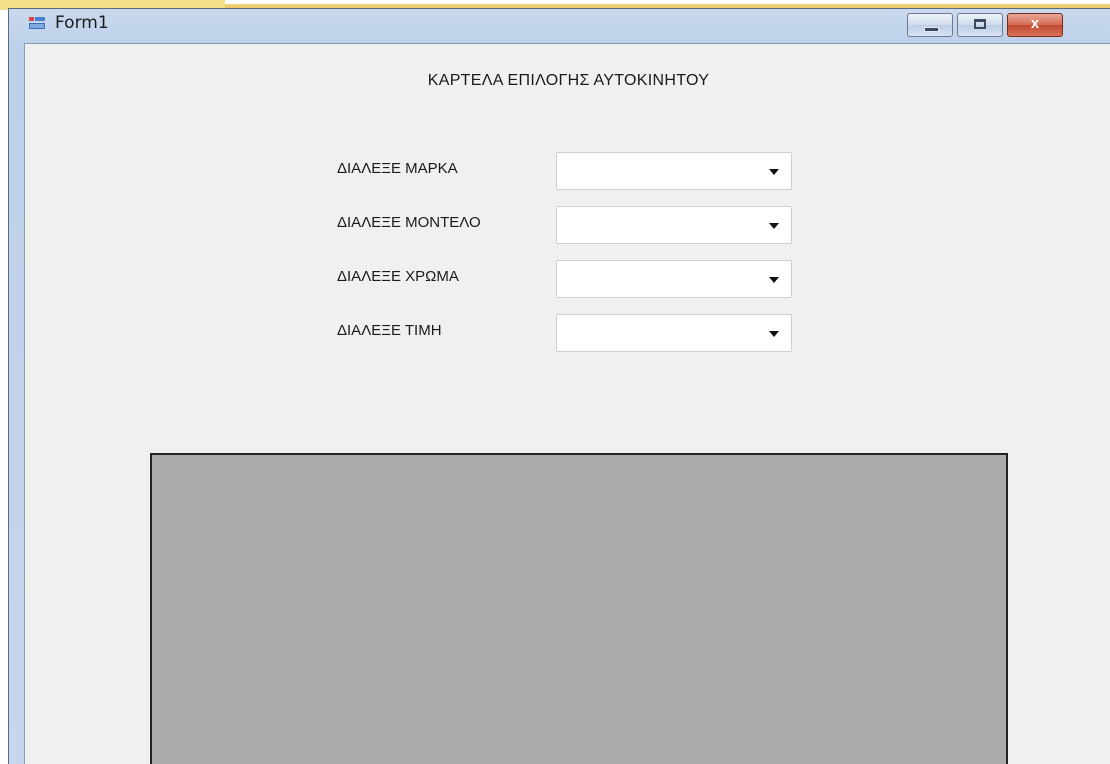 The image size is (1110, 764). What do you see at coordinates (397, 168) in the screenshot?
I see `brand-label: ΔΙΑΛΕΞΕ ΜΑΡΚΑ` at bounding box center [397, 168].